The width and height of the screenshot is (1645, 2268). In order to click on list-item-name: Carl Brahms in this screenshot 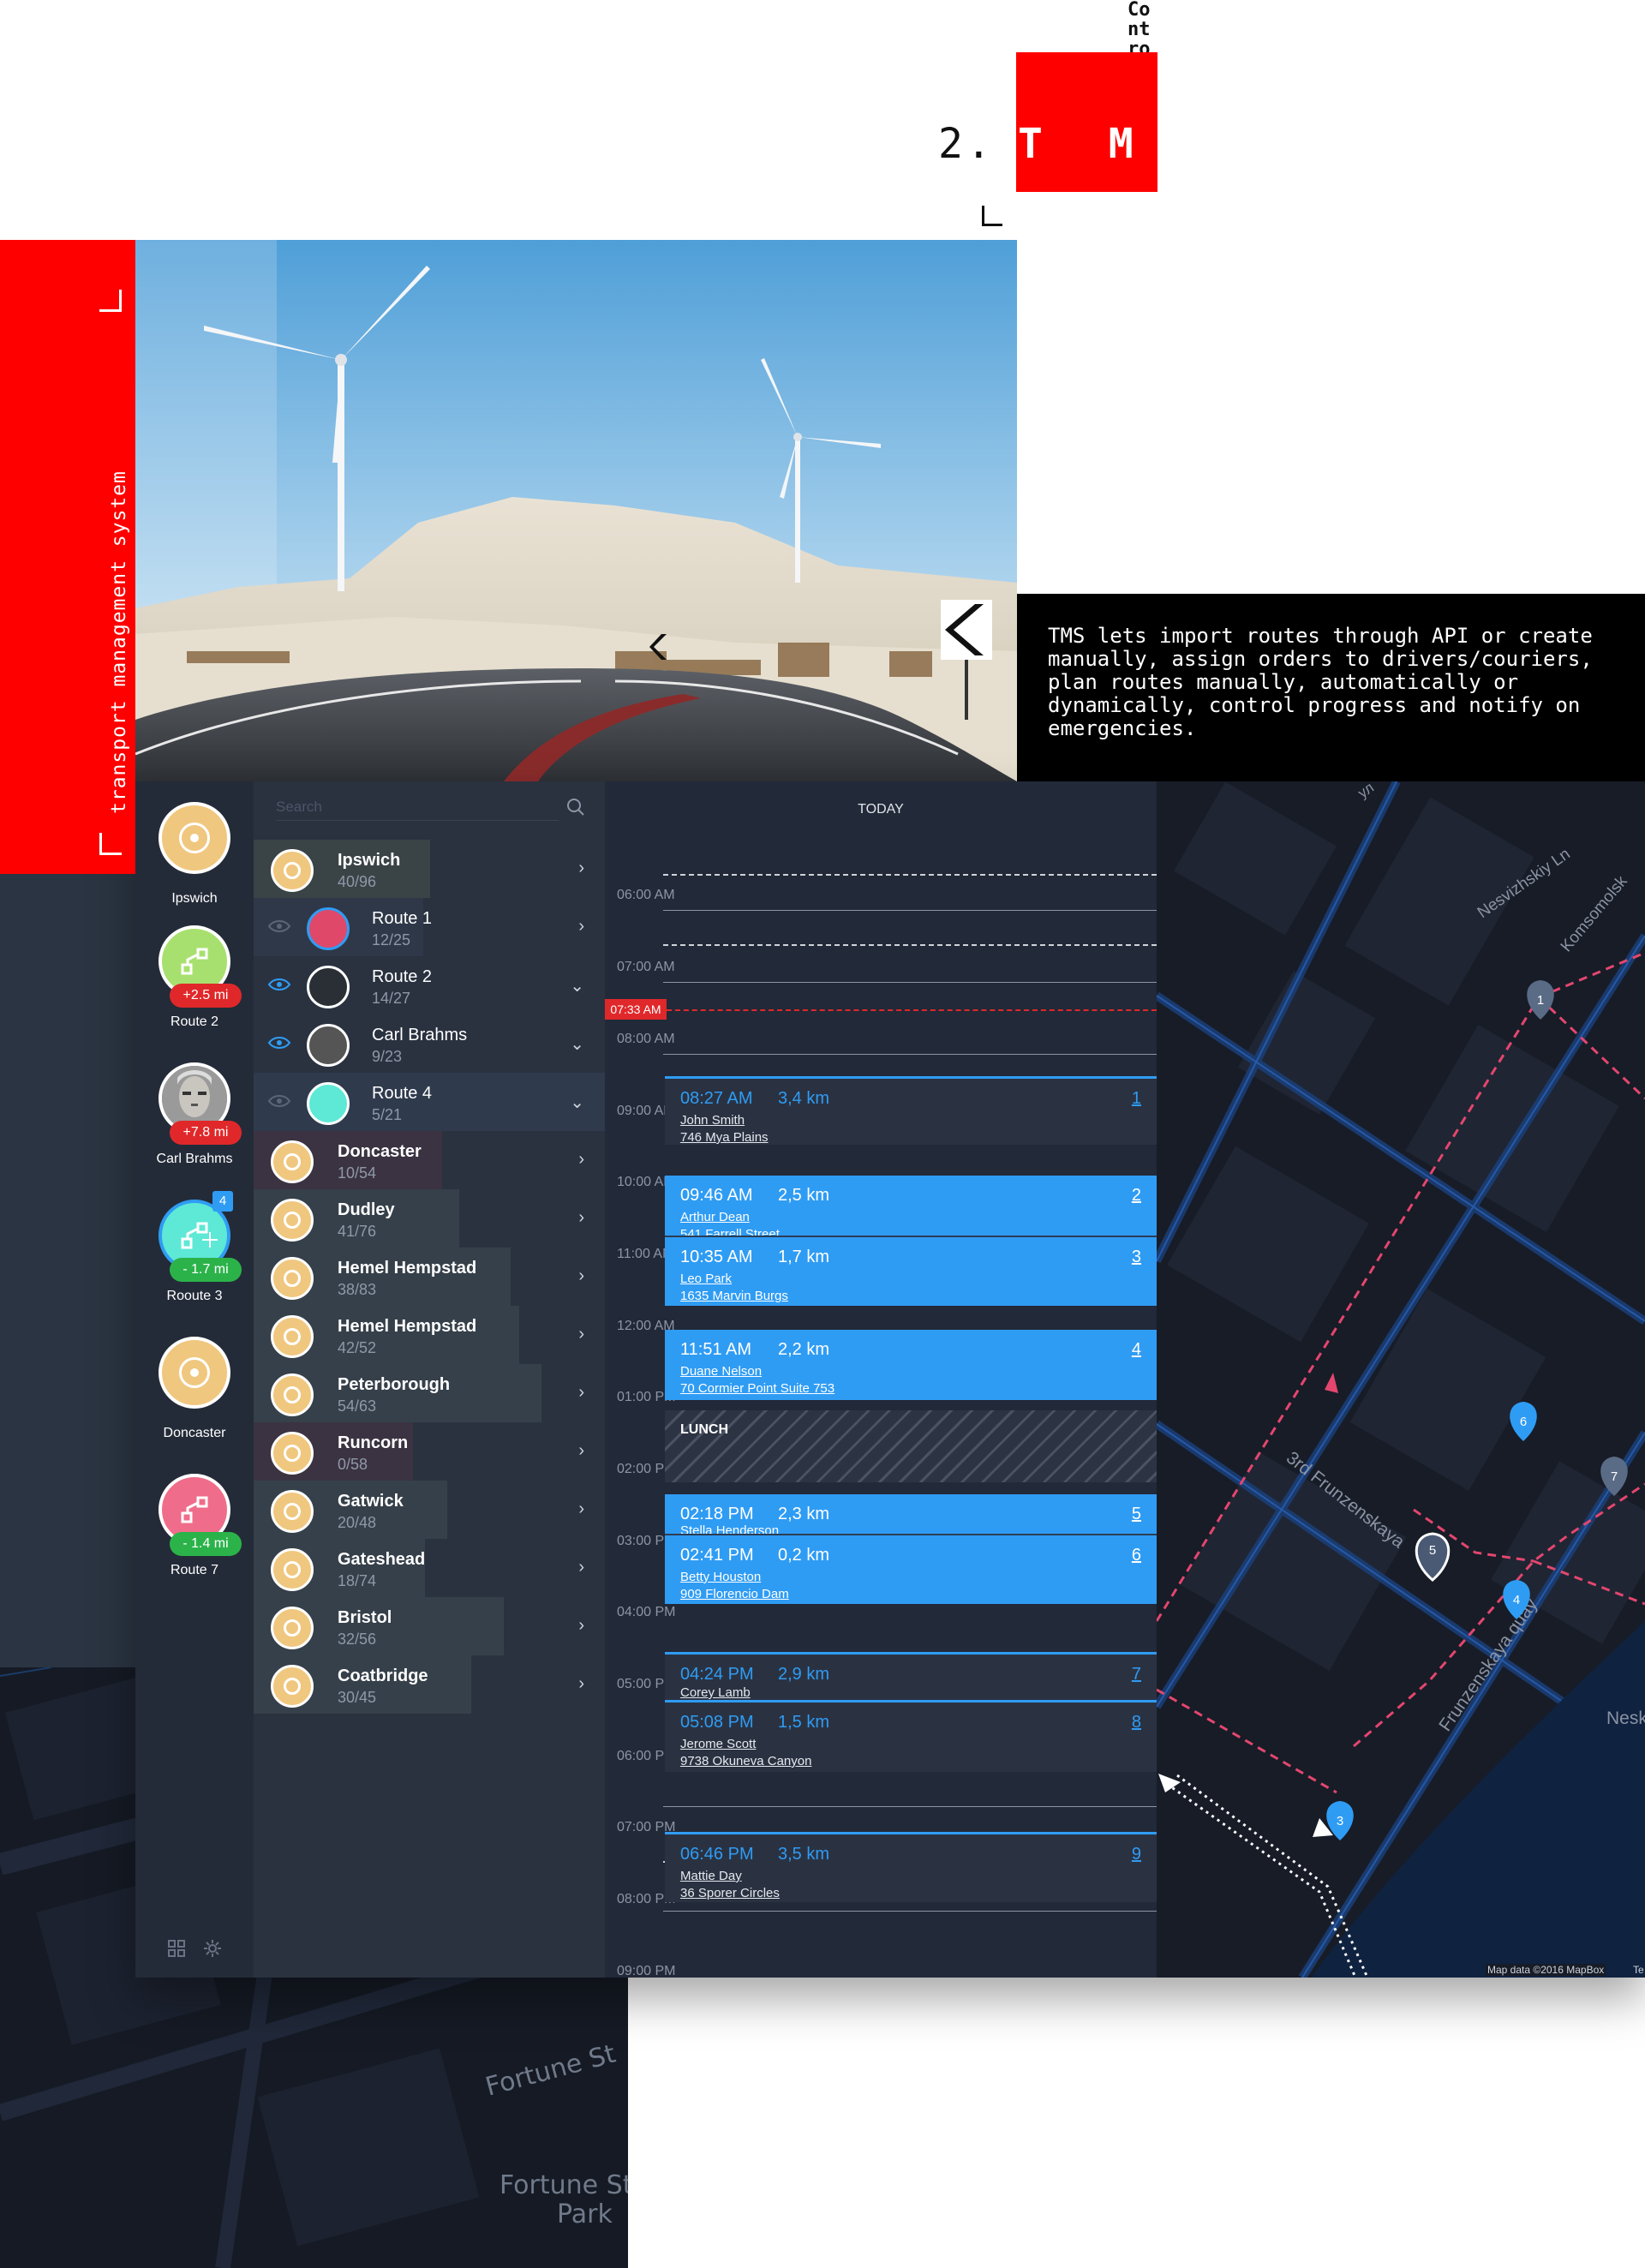, I will do `click(420, 1035)`.